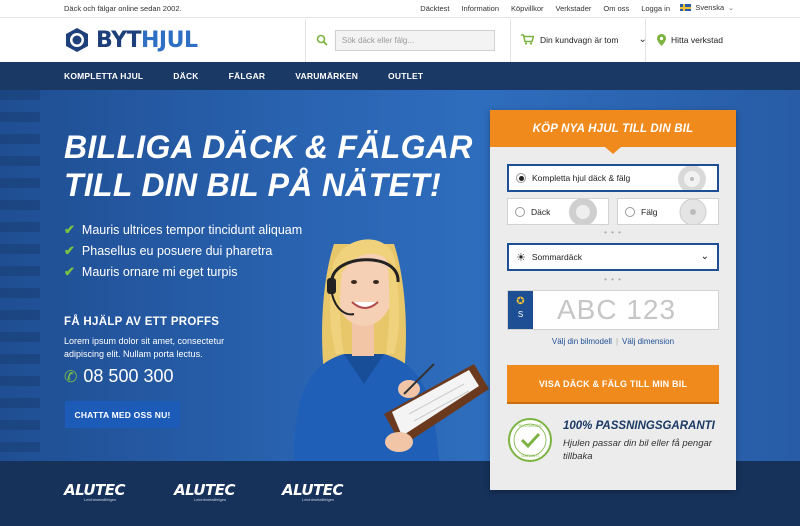 The width and height of the screenshot is (800, 526). Describe the element at coordinates (480, 8) in the screenshot. I see `top-link-information: Information` at that location.